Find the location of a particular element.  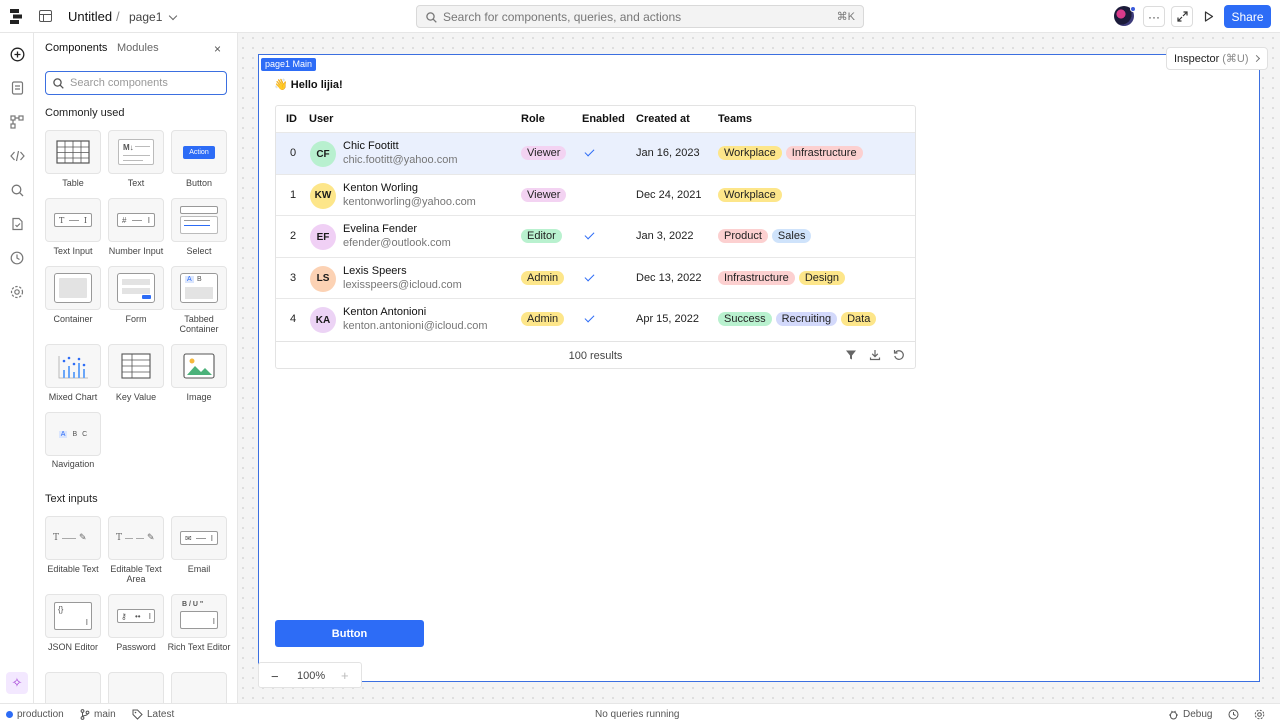

tile-label: Key Value is located at coordinates (136, 397).